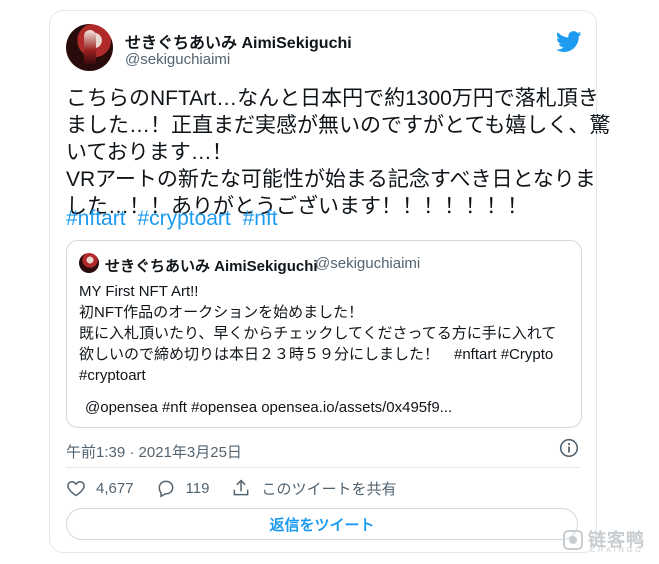 Image resolution: width=659 pixels, height=564 pixels. I want to click on divider, so click(323, 467).